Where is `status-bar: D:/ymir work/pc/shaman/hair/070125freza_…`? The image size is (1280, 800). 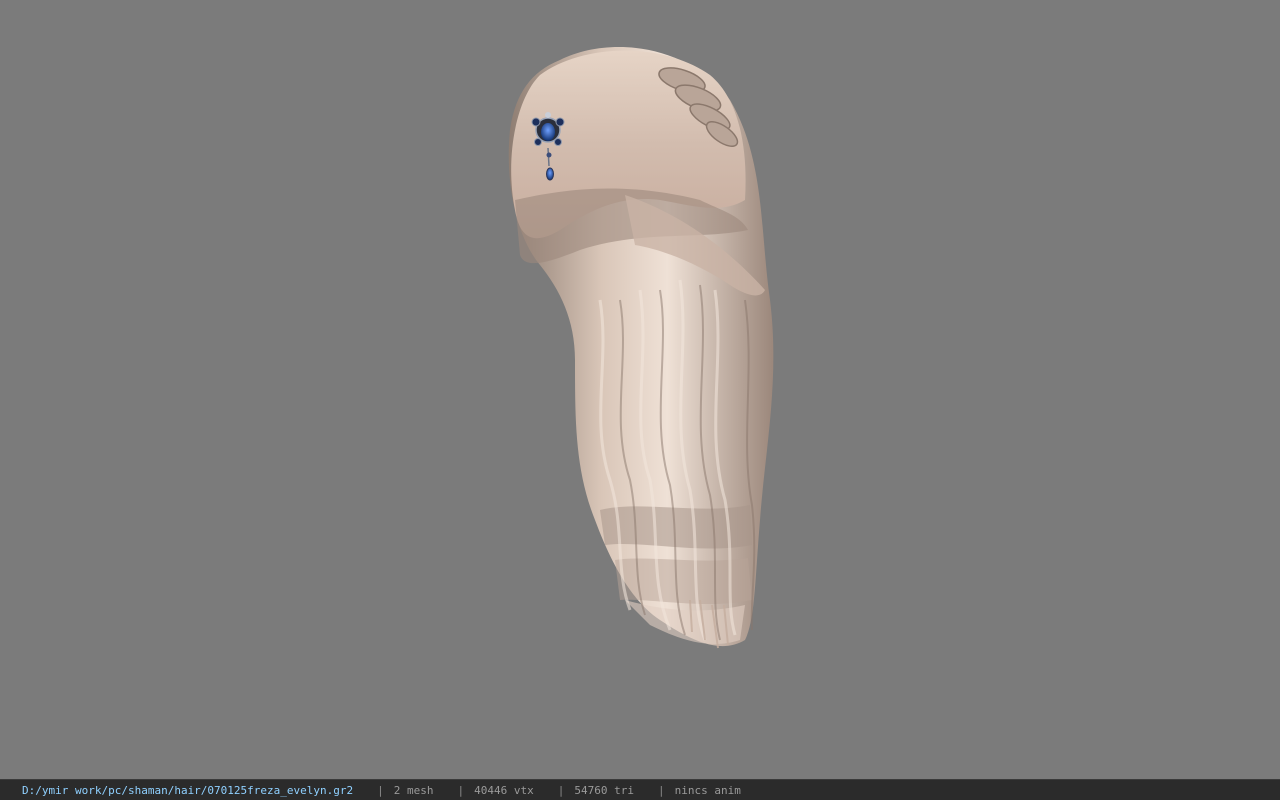
status-bar: D:/ymir work/pc/shaman/hair/070125freza_… is located at coordinates (640, 789).